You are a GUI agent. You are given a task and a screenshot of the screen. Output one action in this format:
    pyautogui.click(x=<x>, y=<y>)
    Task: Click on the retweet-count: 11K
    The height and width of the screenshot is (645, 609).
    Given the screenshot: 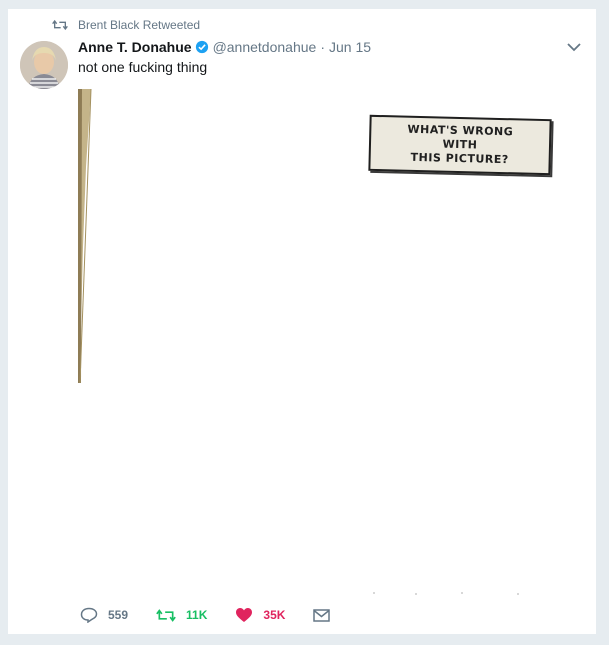 What is the action you would take?
    pyautogui.click(x=197, y=615)
    